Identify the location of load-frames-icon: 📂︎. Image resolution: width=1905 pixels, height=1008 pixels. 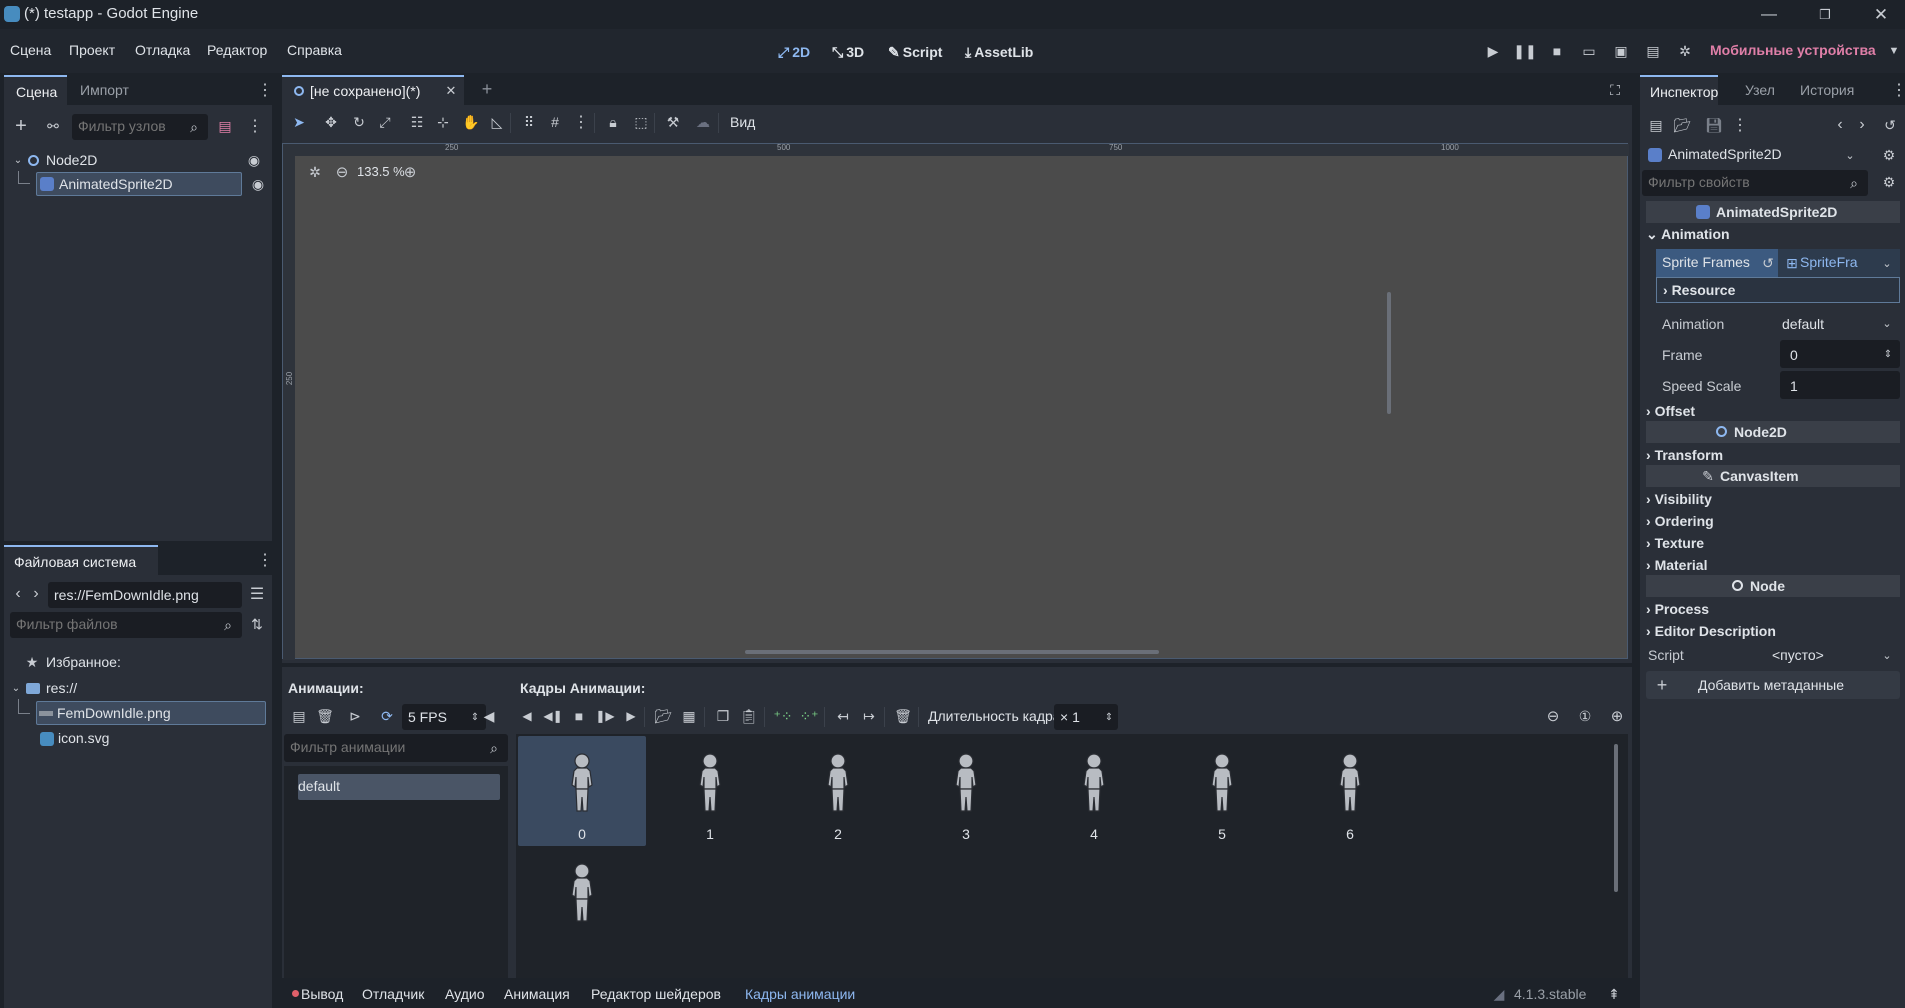
(663, 716).